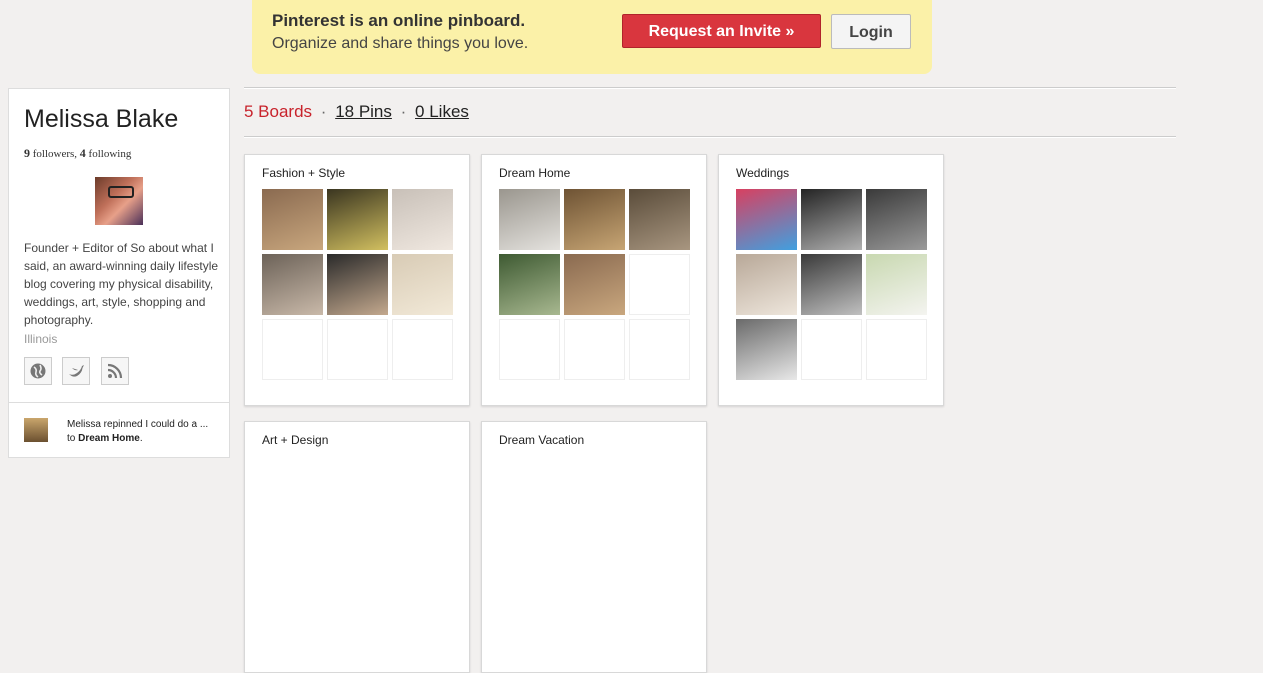 This screenshot has height=673, width=1263. What do you see at coordinates (110, 154) in the screenshot?
I see `following-label: following` at bounding box center [110, 154].